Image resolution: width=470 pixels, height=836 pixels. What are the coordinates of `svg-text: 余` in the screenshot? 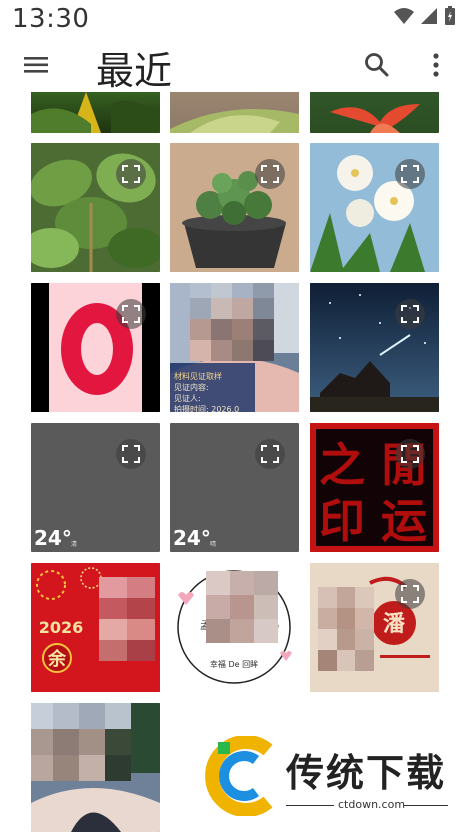 It's located at (57, 659).